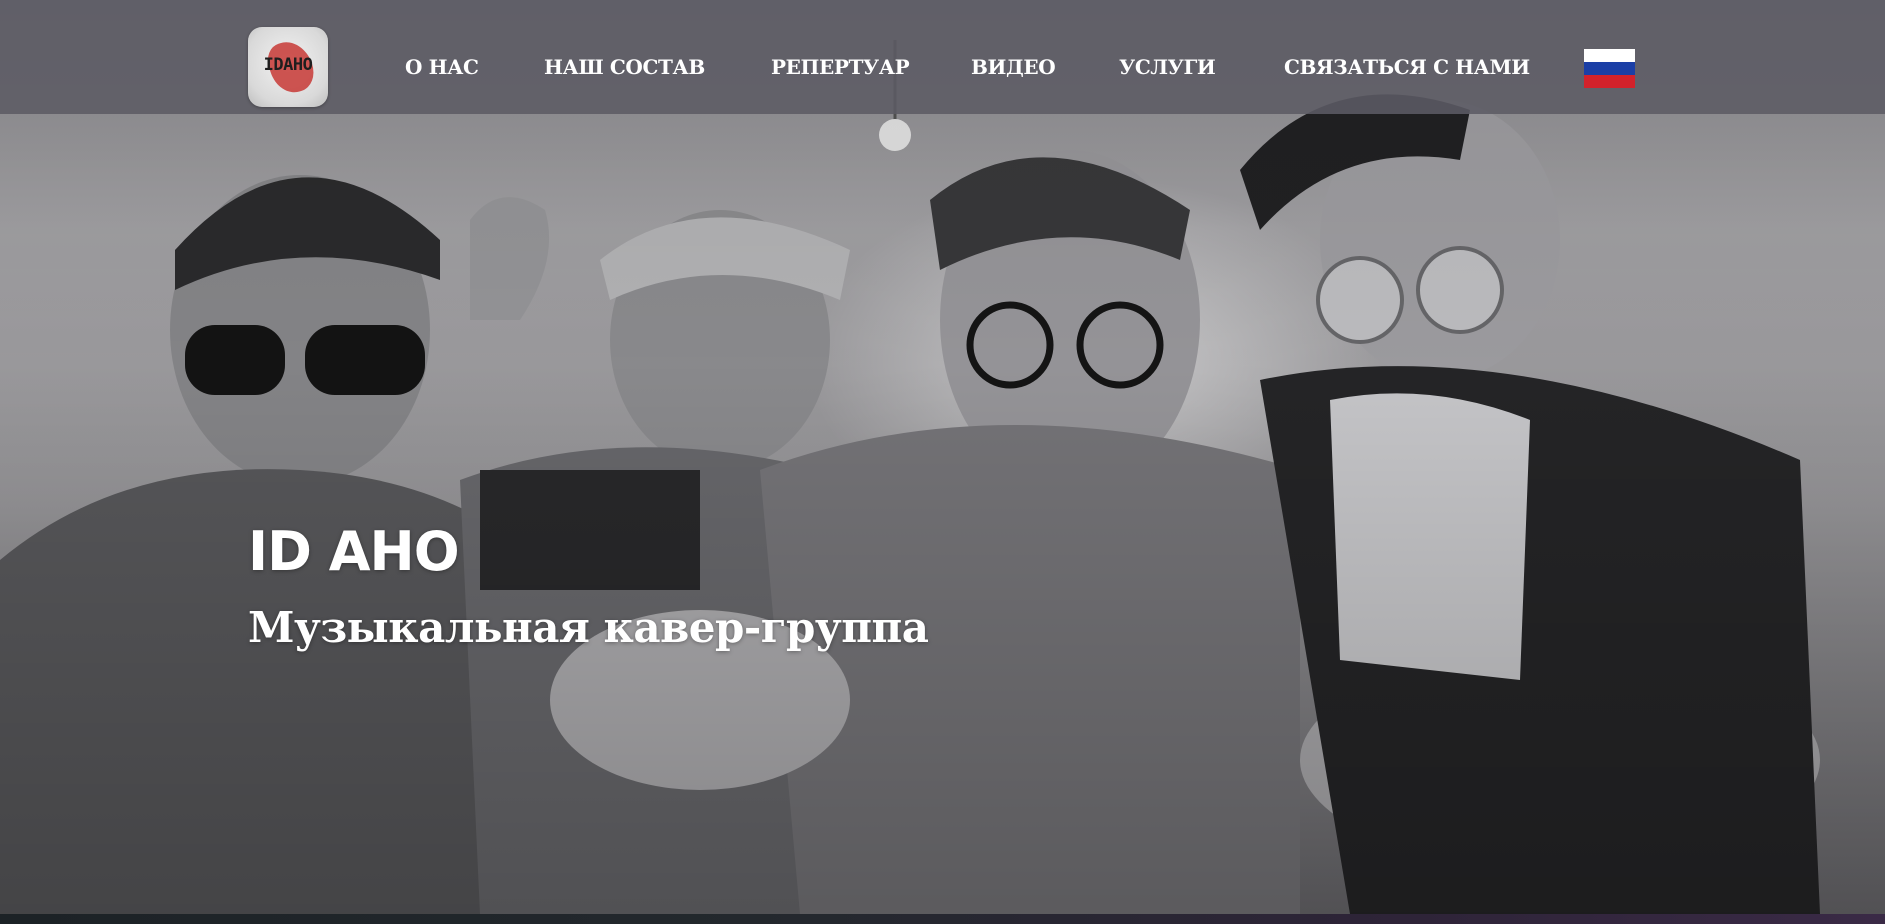 The image size is (1885, 924). What do you see at coordinates (624, 67) in the screenshot?
I see `nav-item-lineup: НАШ СОСТАВ` at bounding box center [624, 67].